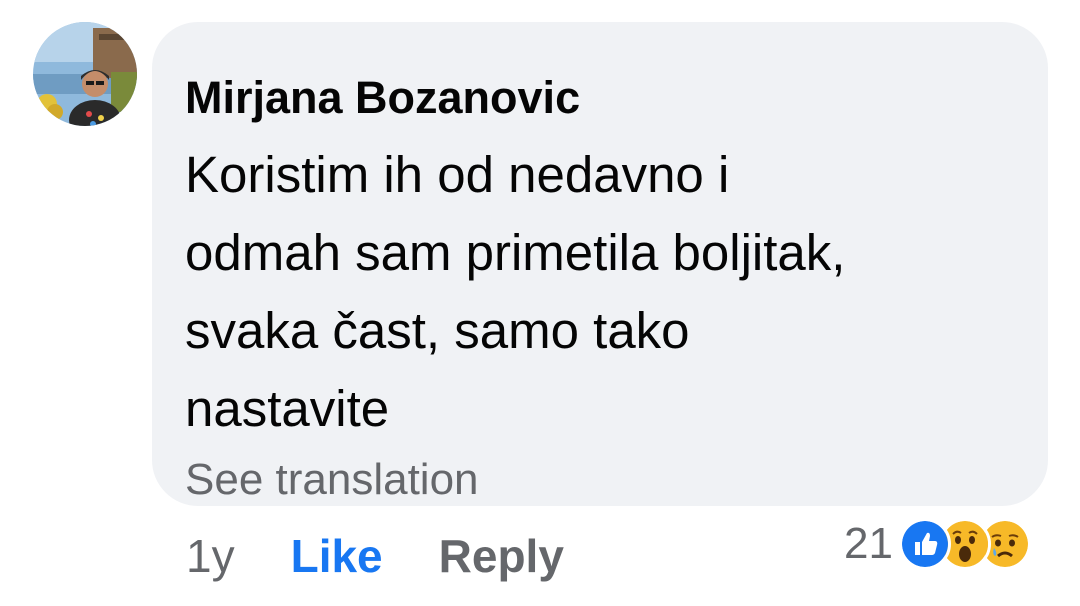  Describe the element at coordinates (616, 98) in the screenshot. I see `author-name: Mirjana Bozanovic` at that location.